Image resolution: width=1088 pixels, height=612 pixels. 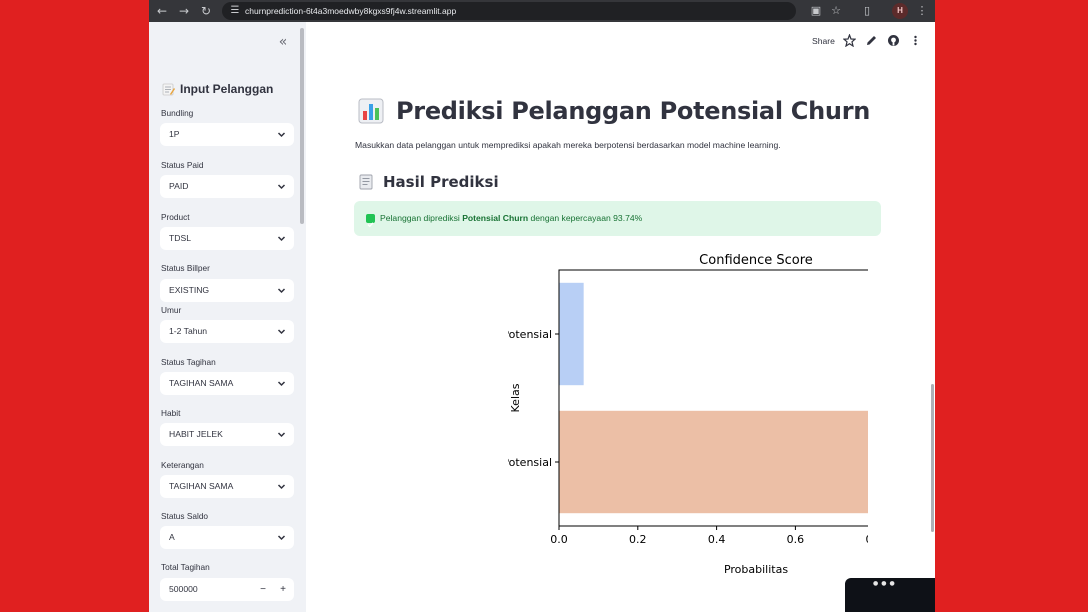 What do you see at coordinates (756, 569) in the screenshot?
I see `x-axis-label: Probabilitas` at bounding box center [756, 569].